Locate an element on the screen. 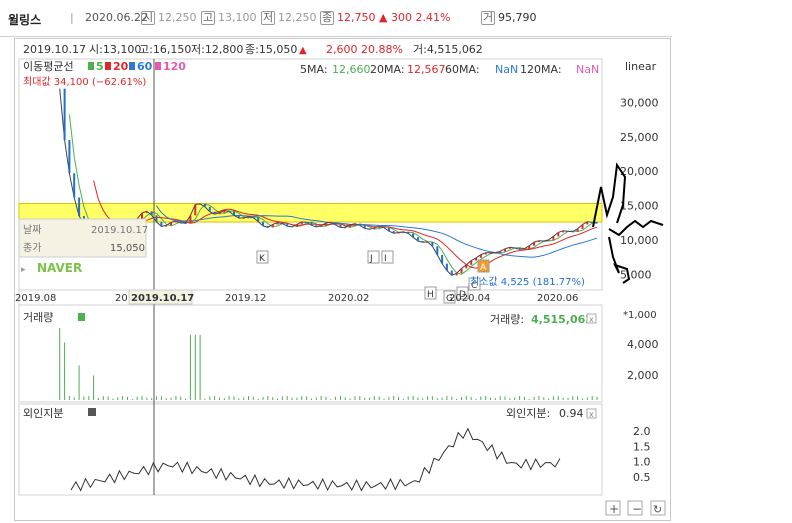 The height and width of the screenshot is (523, 792). info-high: 고:16,150 is located at coordinates (165, 49).